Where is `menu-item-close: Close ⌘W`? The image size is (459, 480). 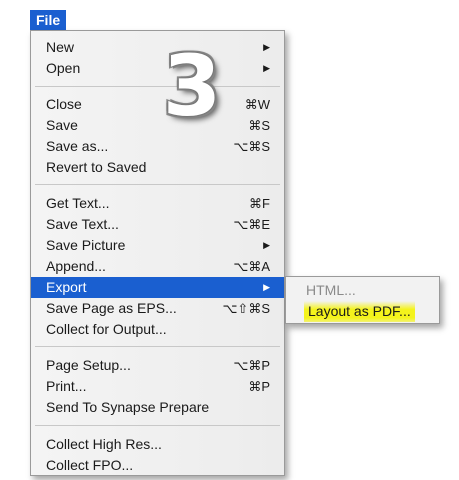
menu-item-close: Close ⌘W is located at coordinates (157, 104).